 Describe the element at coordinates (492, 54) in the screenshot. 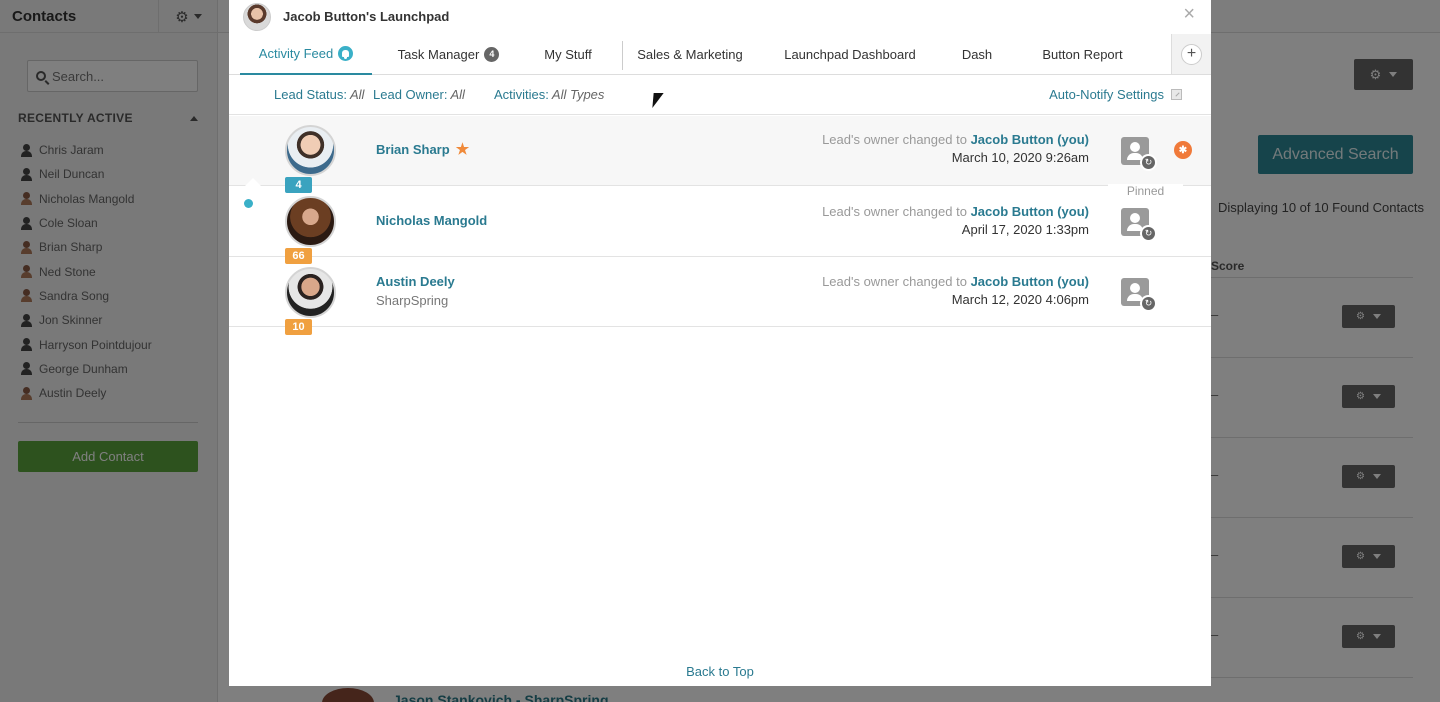

I see `task-count-badge: 4` at that location.